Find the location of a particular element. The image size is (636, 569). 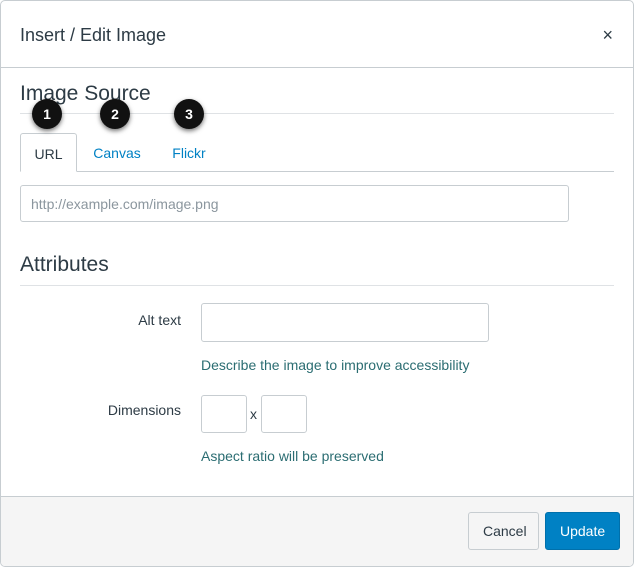

callout-badge-3: 3 is located at coordinates (189, 114).